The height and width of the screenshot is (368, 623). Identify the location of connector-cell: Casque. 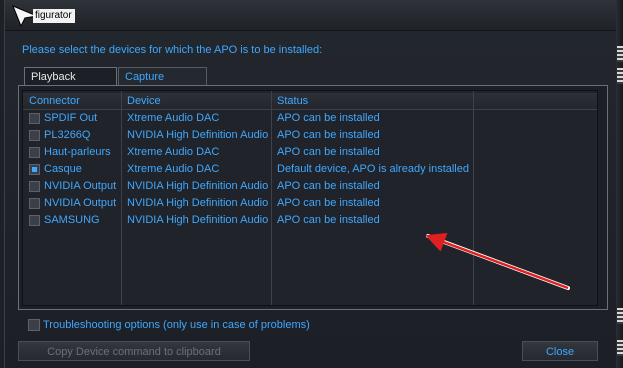
(63, 169).